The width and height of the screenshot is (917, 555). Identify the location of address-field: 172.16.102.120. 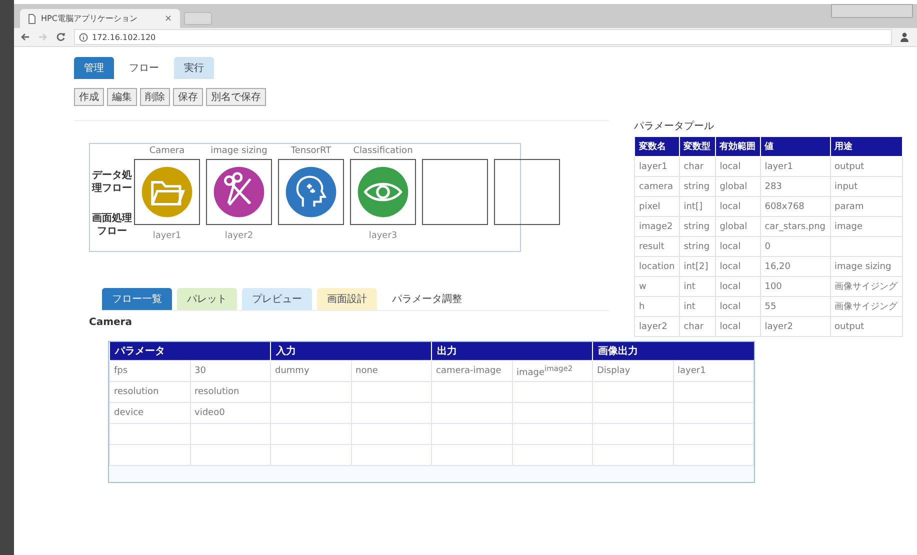
(483, 37).